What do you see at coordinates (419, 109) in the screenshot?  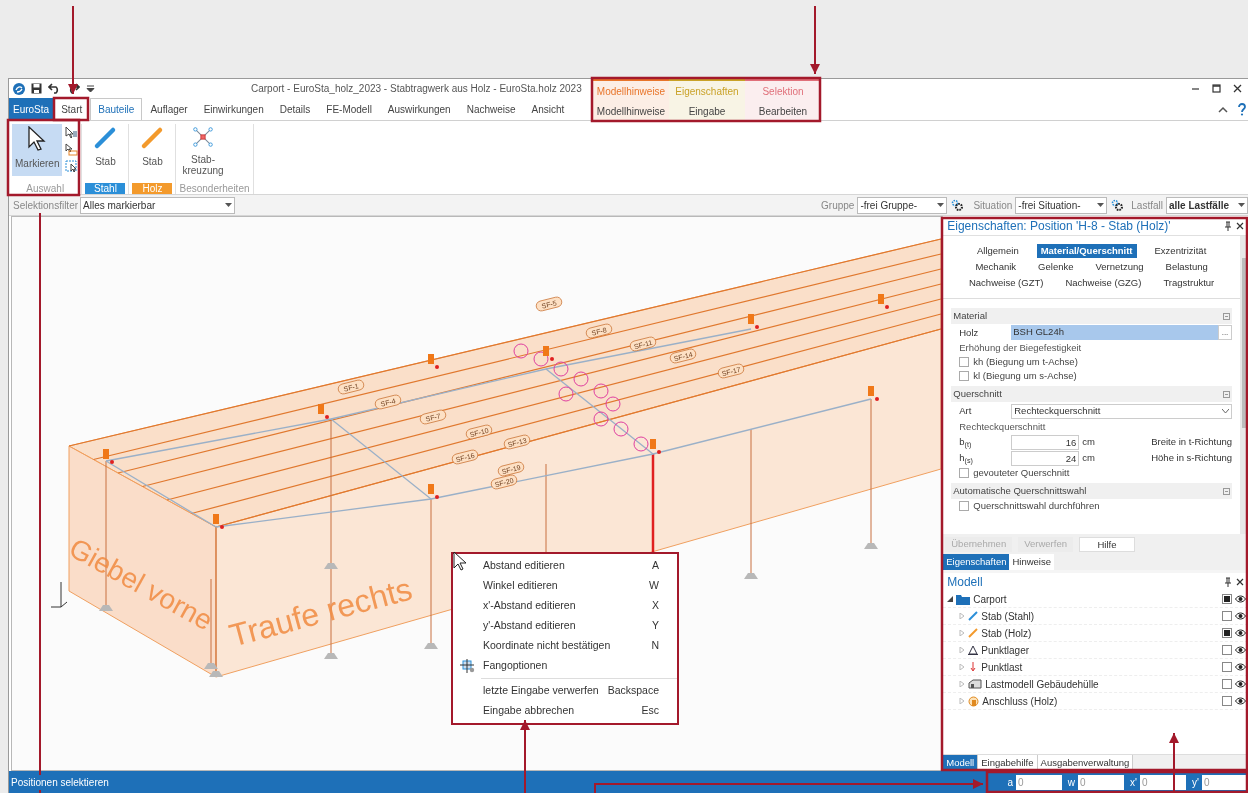 I see `ribbon-tab: Auswirkungen` at bounding box center [419, 109].